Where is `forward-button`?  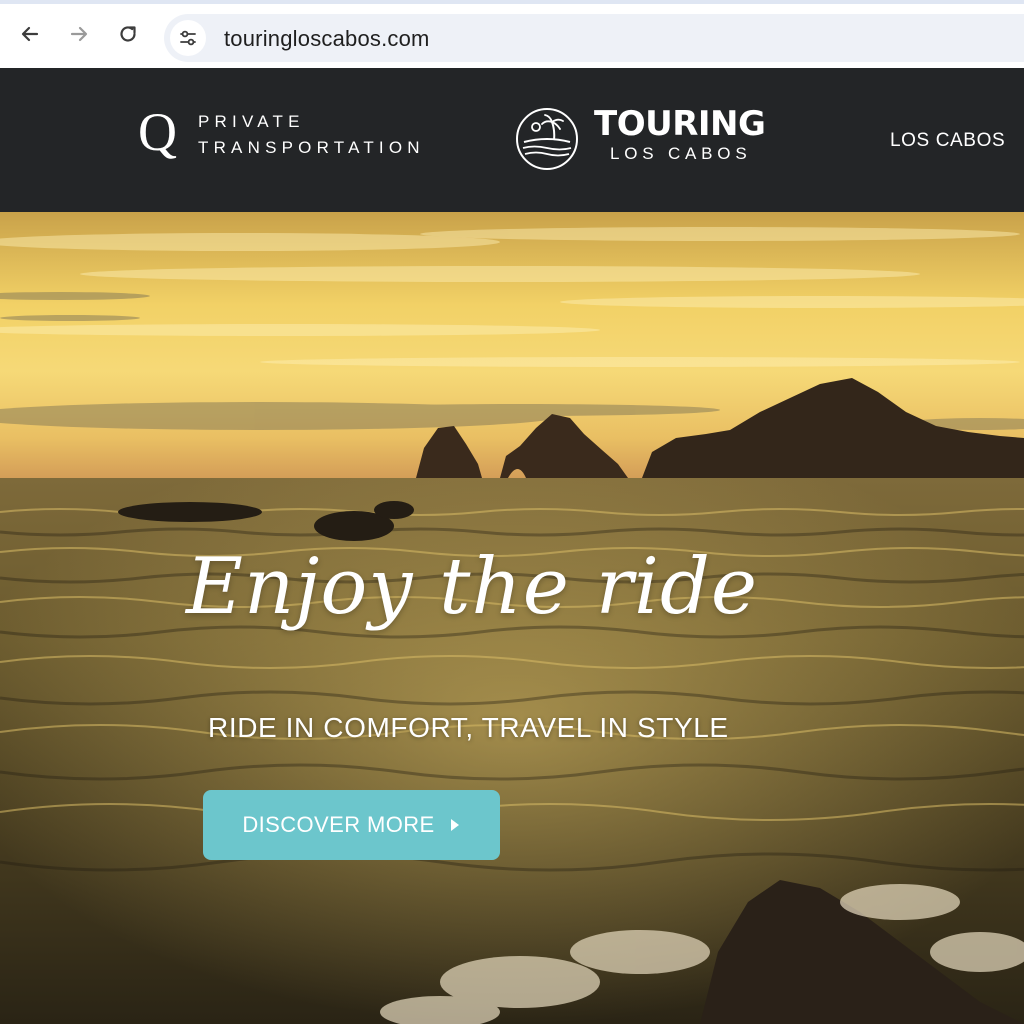
forward-button is located at coordinates (79, 34).